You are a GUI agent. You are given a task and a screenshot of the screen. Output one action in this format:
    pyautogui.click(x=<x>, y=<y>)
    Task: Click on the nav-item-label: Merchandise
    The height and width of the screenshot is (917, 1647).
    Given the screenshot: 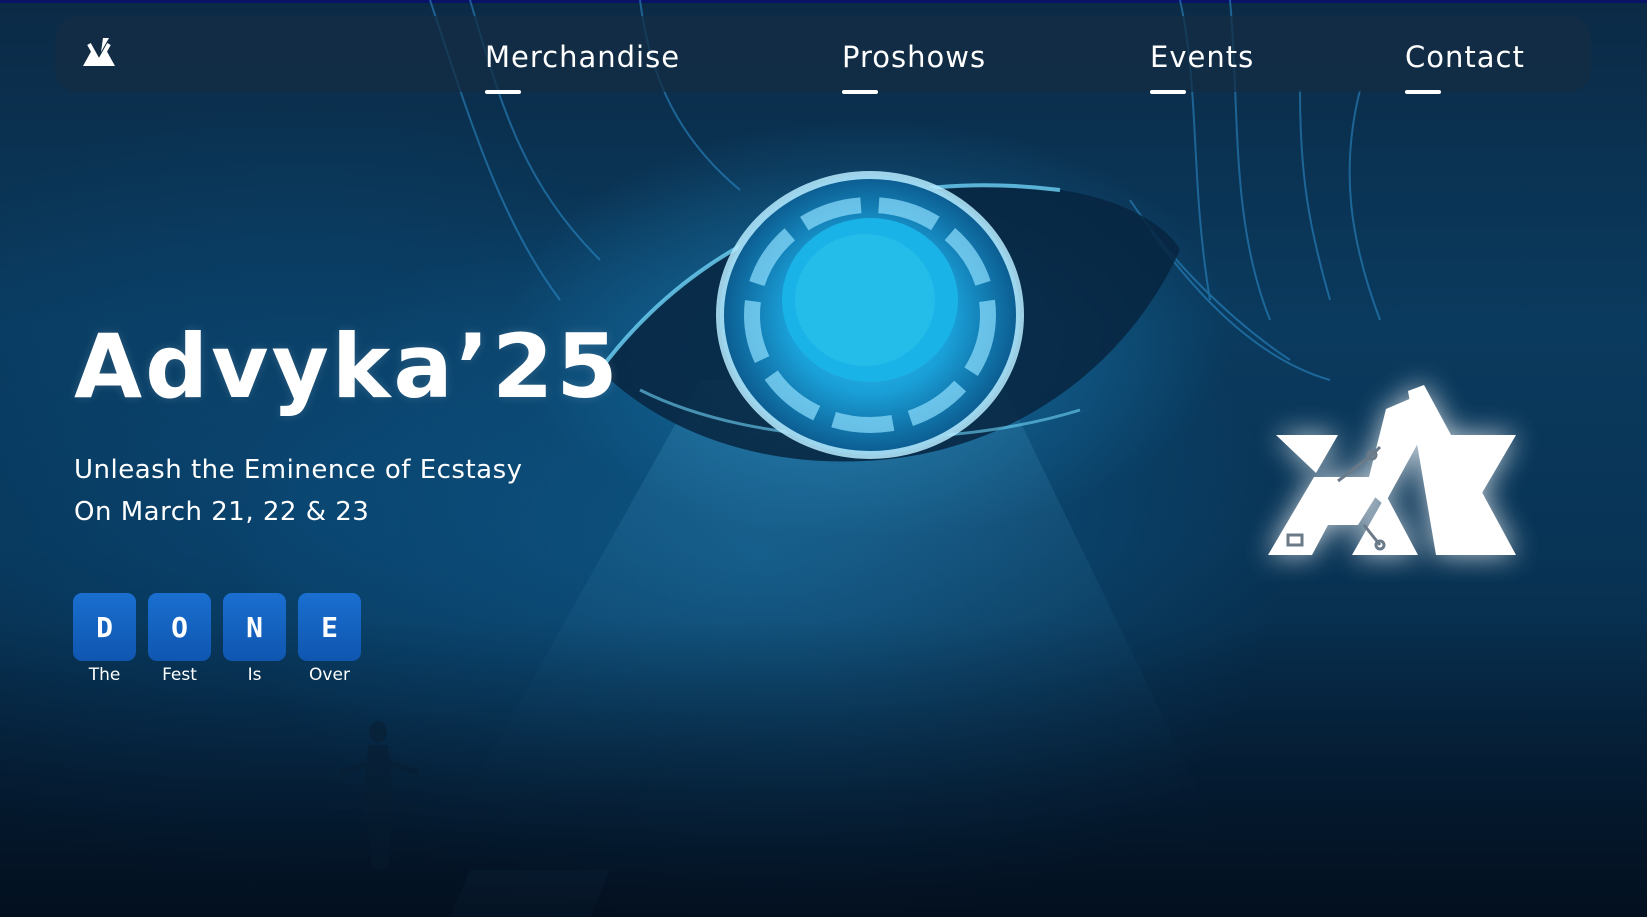 What is the action you would take?
    pyautogui.click(x=583, y=57)
    